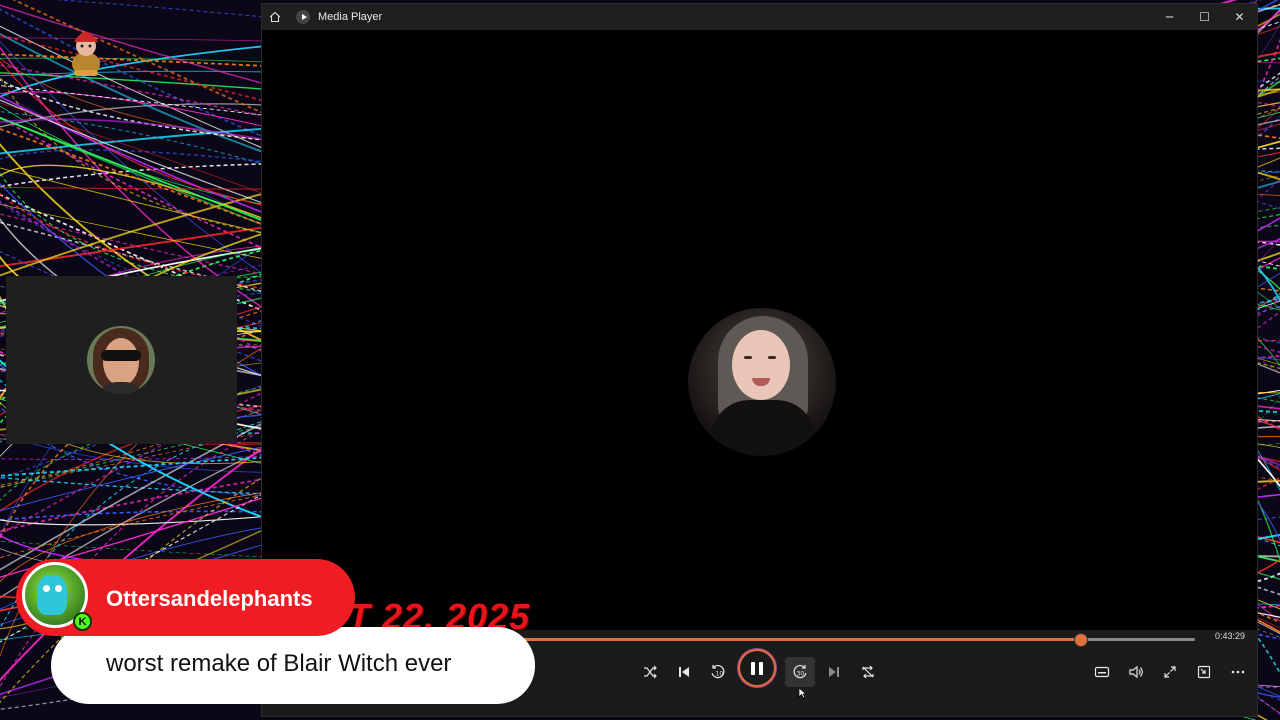  Describe the element at coordinates (757, 668) in the screenshot. I see `pause-button` at that location.